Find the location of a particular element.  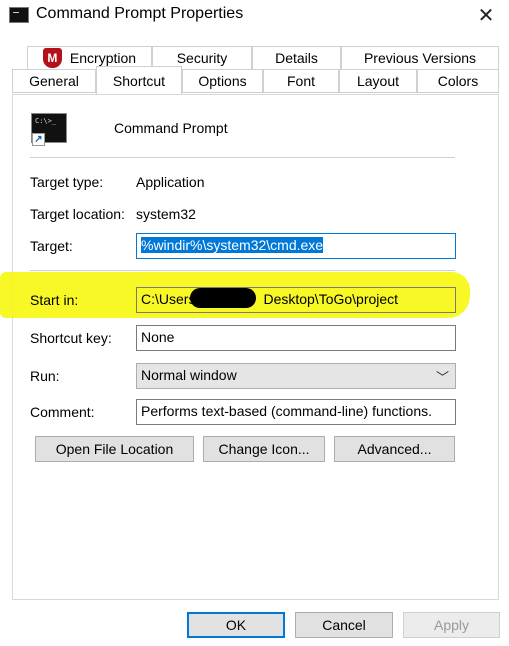

target-location-value: system32 is located at coordinates (166, 214).